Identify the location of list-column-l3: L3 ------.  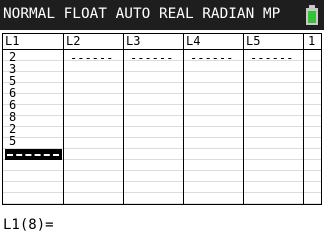
(154, 119).